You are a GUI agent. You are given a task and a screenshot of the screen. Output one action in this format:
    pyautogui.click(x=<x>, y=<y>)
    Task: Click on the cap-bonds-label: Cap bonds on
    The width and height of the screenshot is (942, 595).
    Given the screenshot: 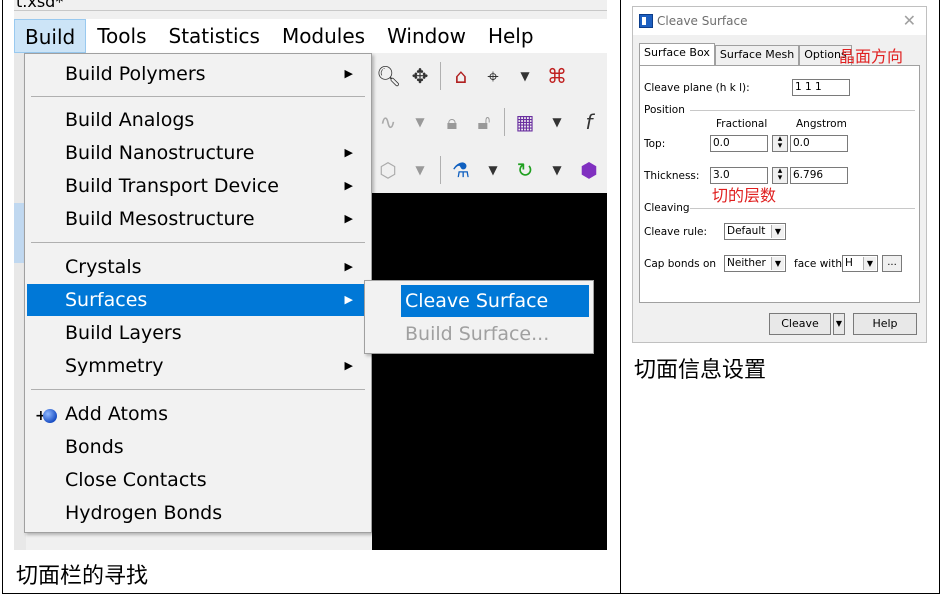 What is the action you would take?
    pyautogui.click(x=680, y=264)
    